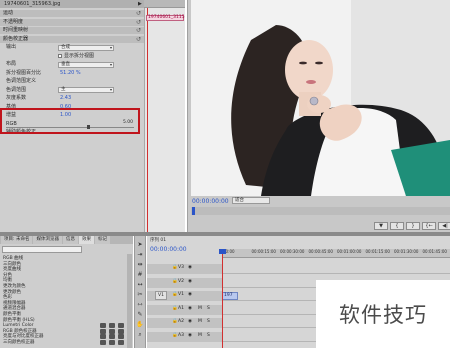  Describe the element at coordinates (65, 98) in the screenshot. I see `effect-row-value: 2.43` at that location.